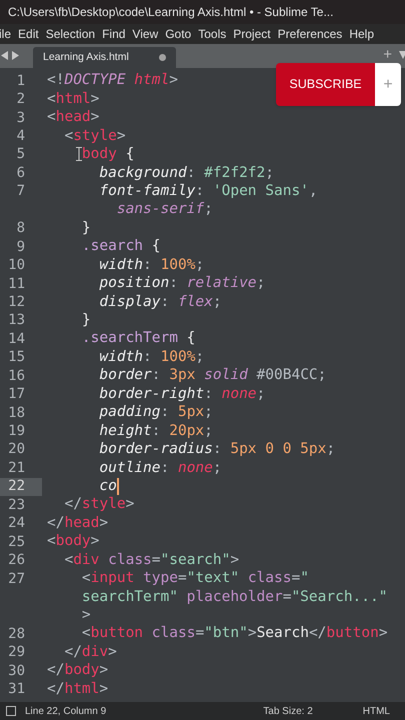 This screenshot has width=405, height=720. Describe the element at coordinates (186, 173) in the screenshot. I see `code-line: background: #f2f2f2;` at that location.